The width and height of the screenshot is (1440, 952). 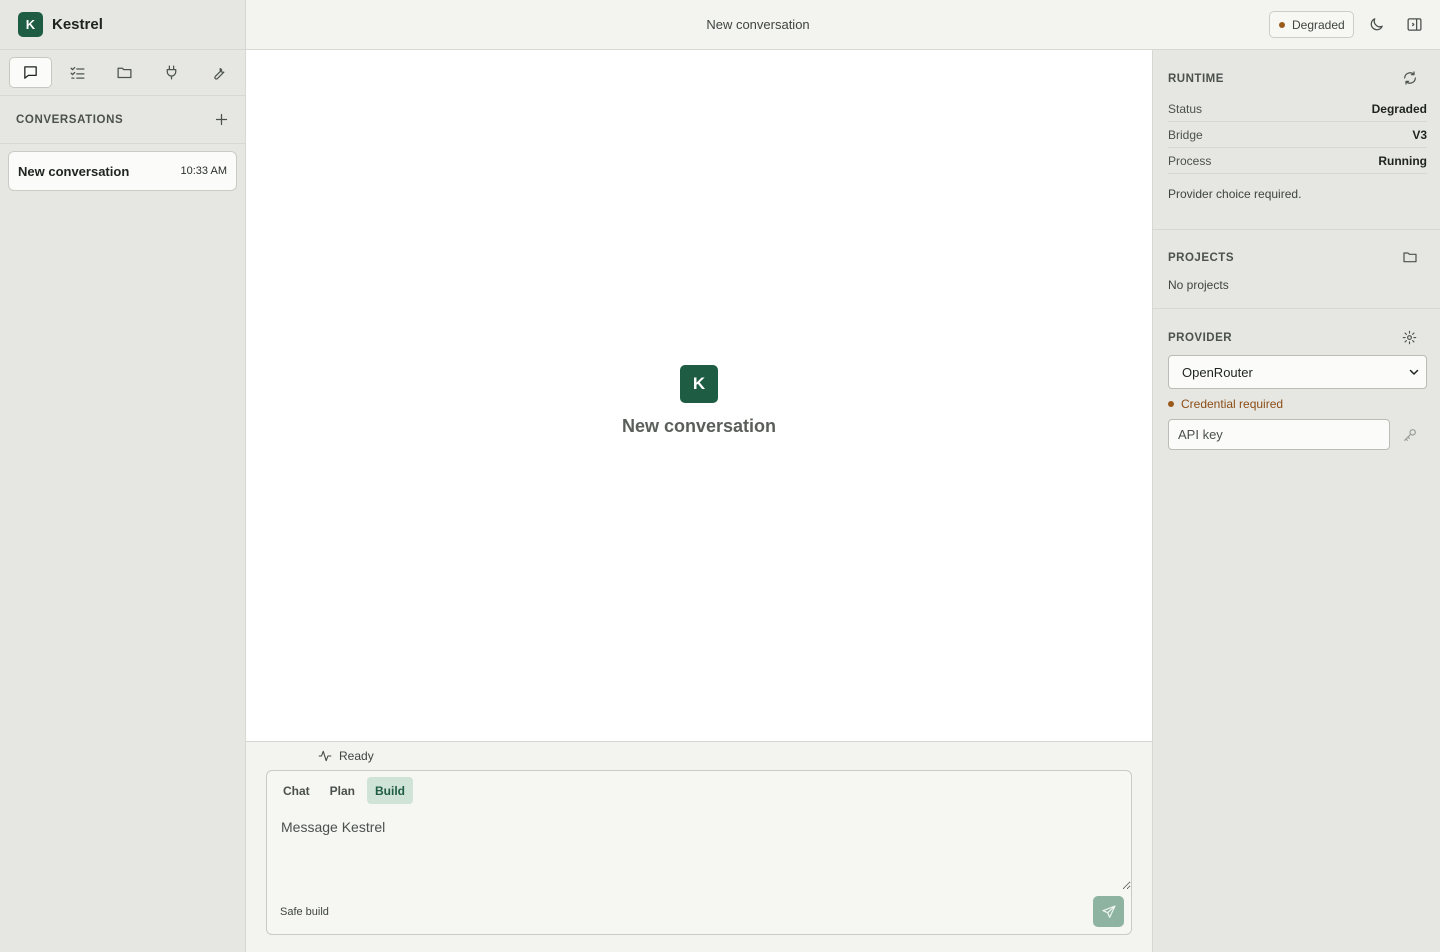 I want to click on send-button, so click(x=1108, y=911).